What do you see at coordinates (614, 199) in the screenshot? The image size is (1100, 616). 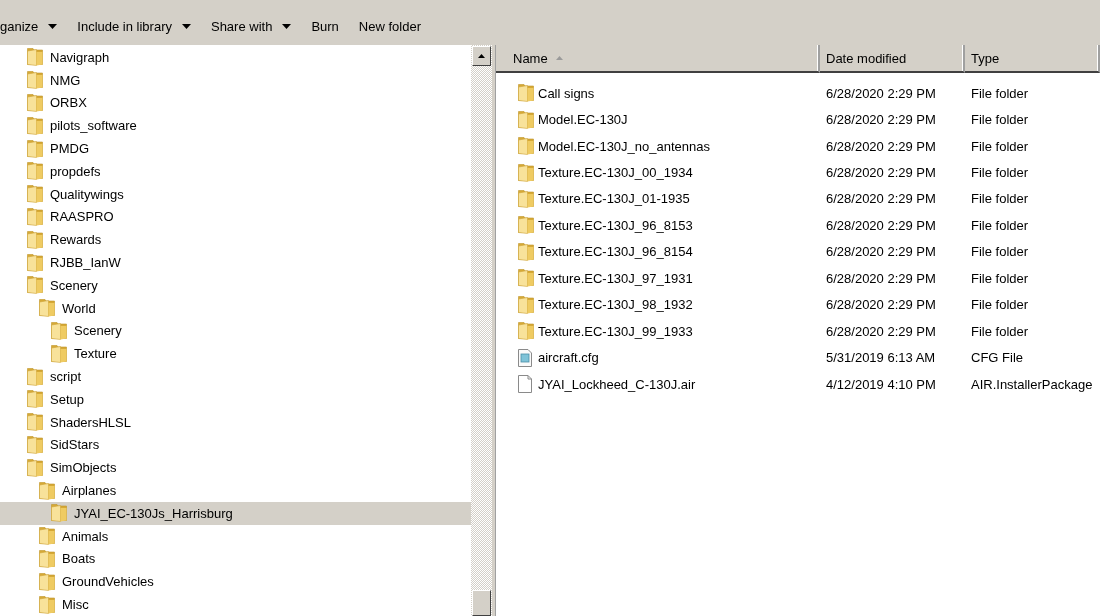 I see `file-name: Texture.EC-130J_01-1935` at bounding box center [614, 199].